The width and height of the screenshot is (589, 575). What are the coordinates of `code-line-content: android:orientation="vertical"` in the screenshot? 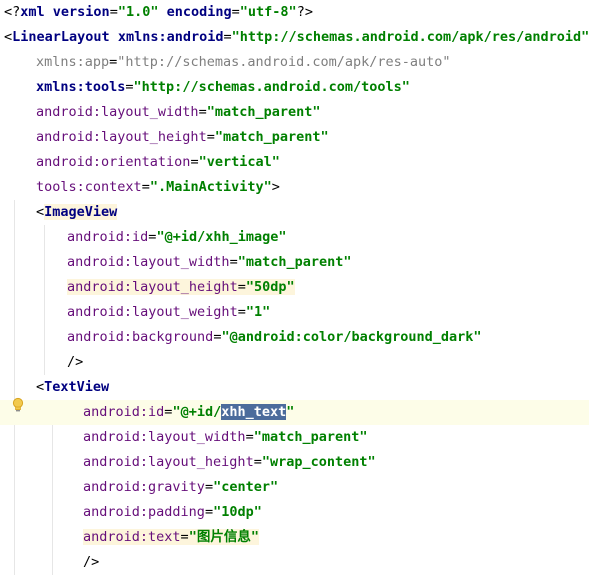 It's located at (158, 162).